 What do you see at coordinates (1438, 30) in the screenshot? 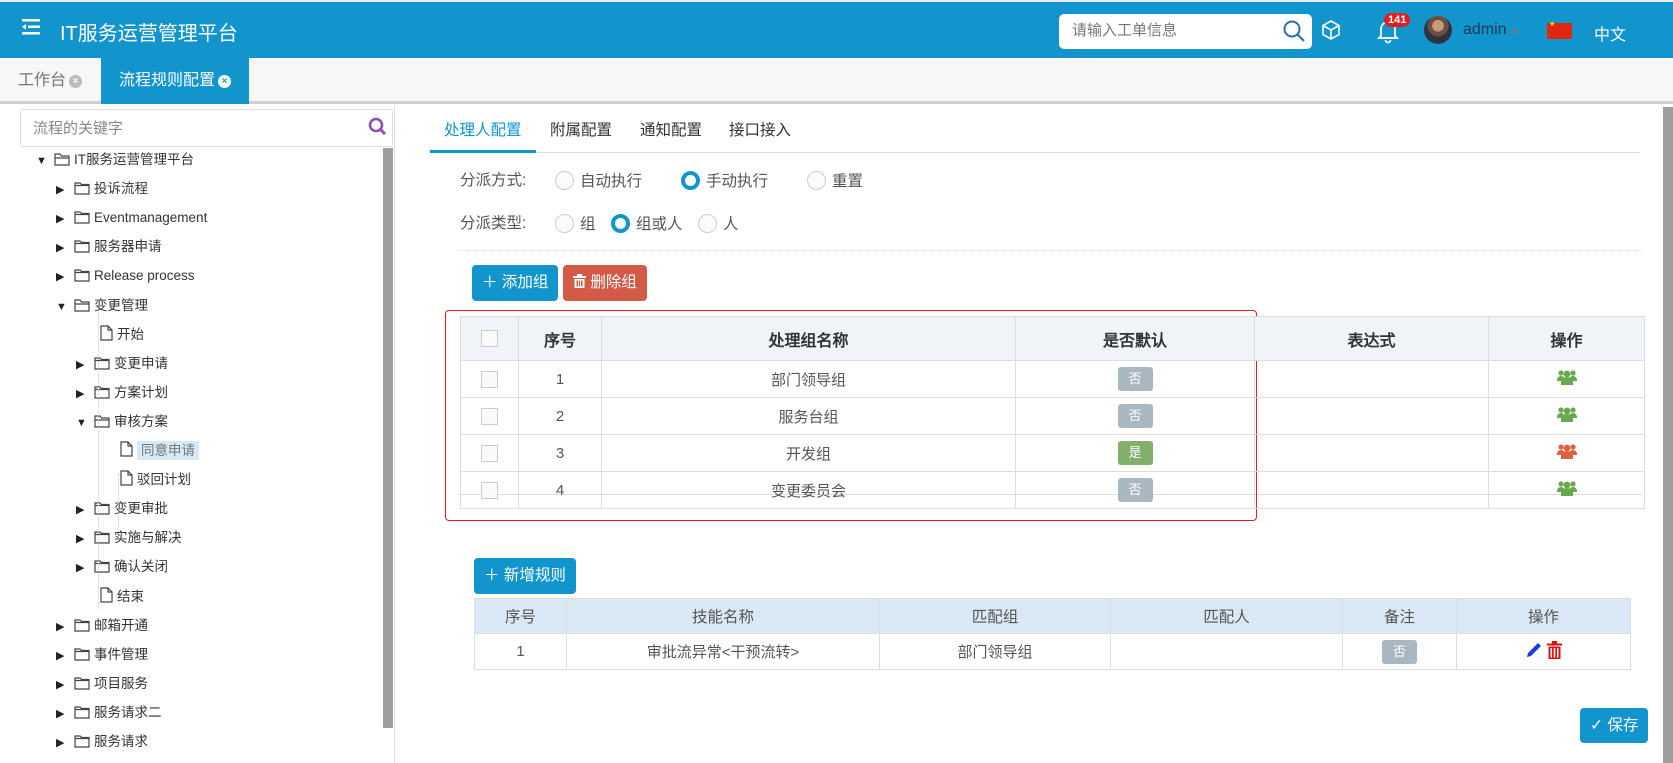
I see `user-avatar` at bounding box center [1438, 30].